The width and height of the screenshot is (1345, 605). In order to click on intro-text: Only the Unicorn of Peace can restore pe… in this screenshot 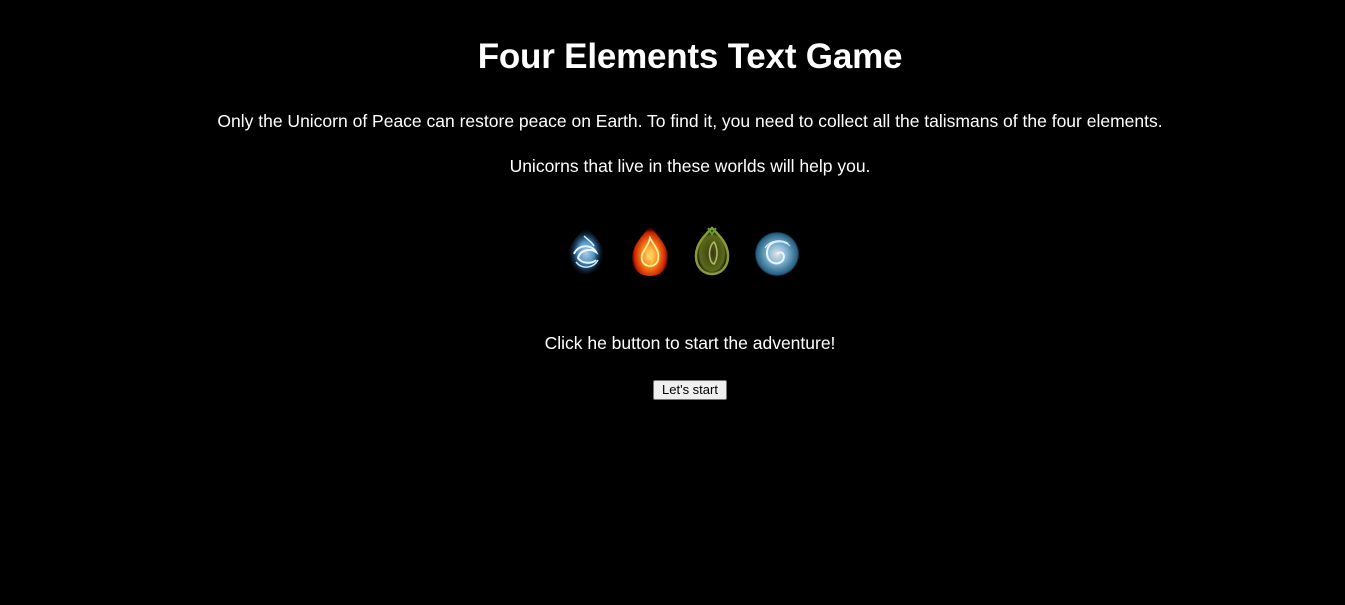, I will do `click(690, 121)`.